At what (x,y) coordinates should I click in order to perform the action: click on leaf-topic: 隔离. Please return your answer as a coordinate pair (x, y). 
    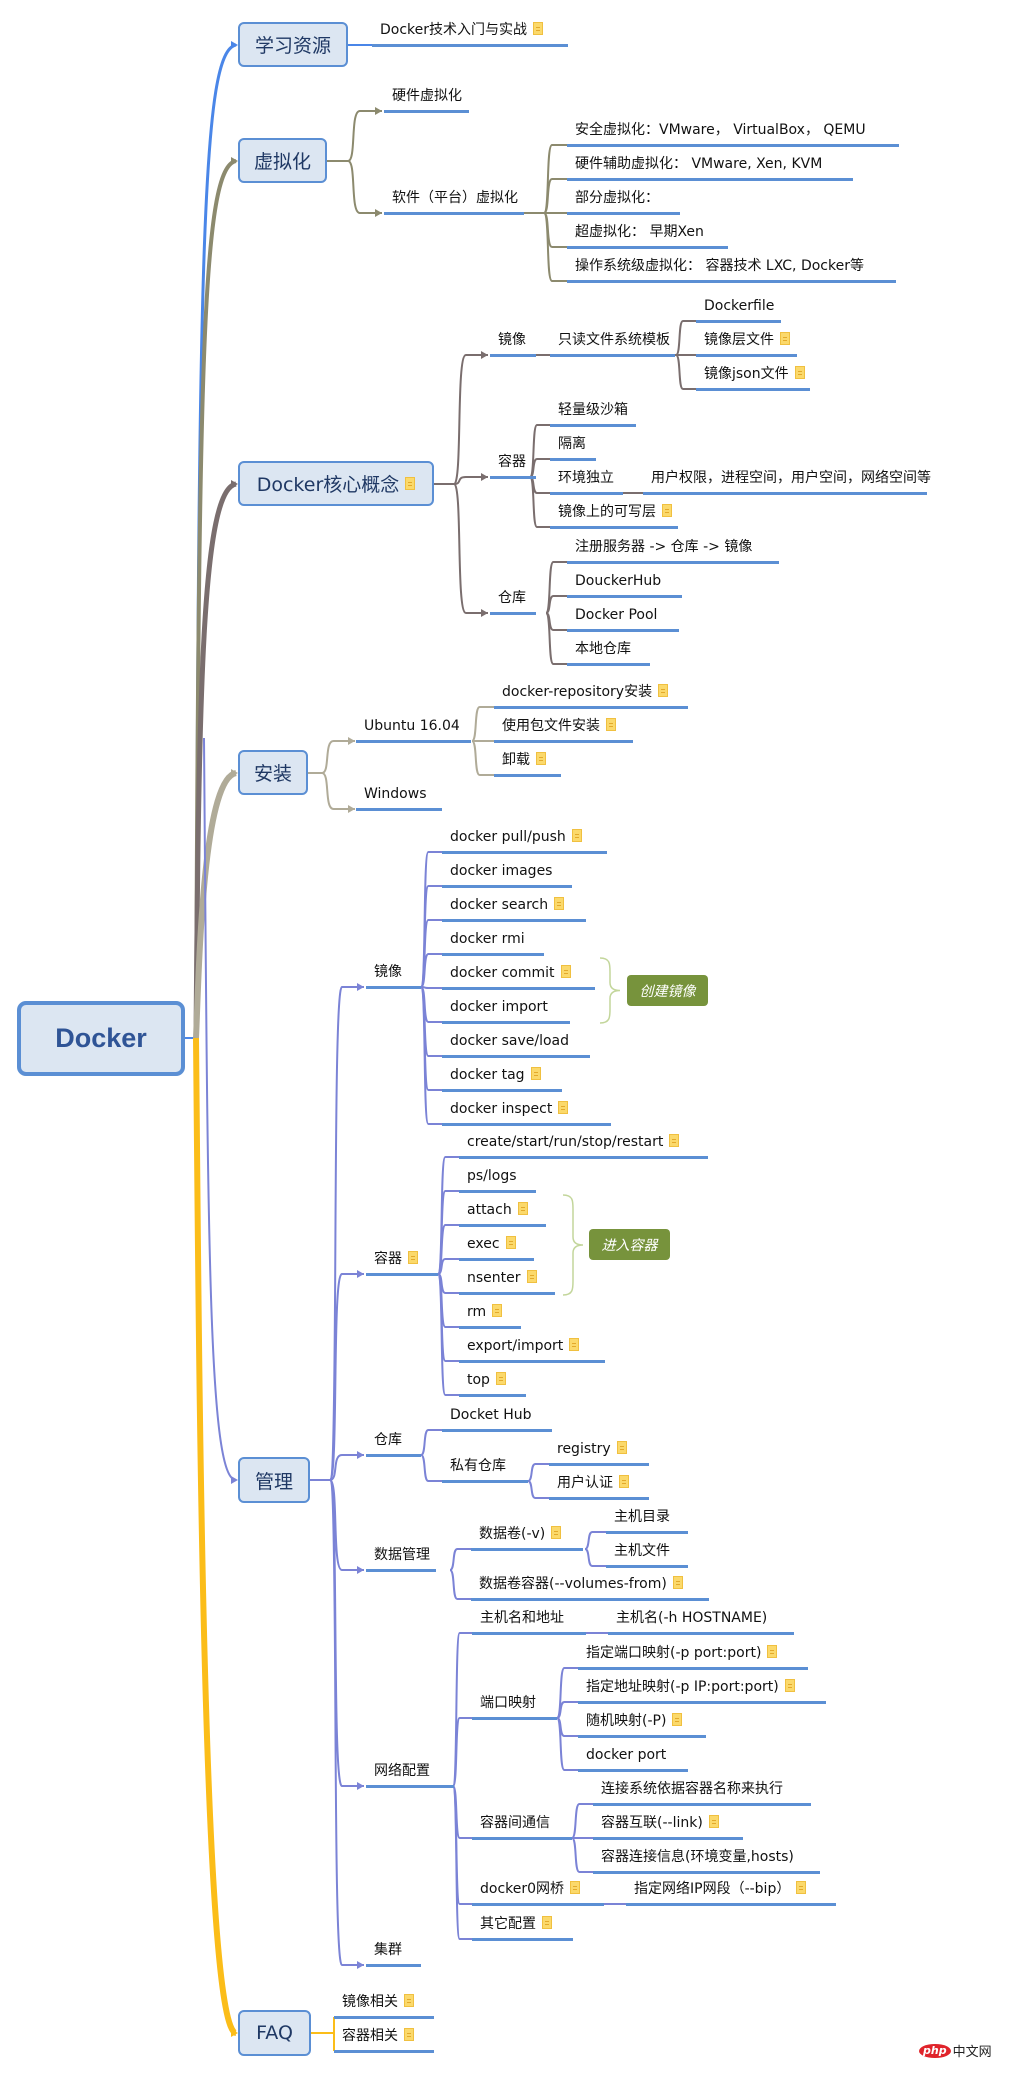
    Looking at the image, I should click on (572, 444).